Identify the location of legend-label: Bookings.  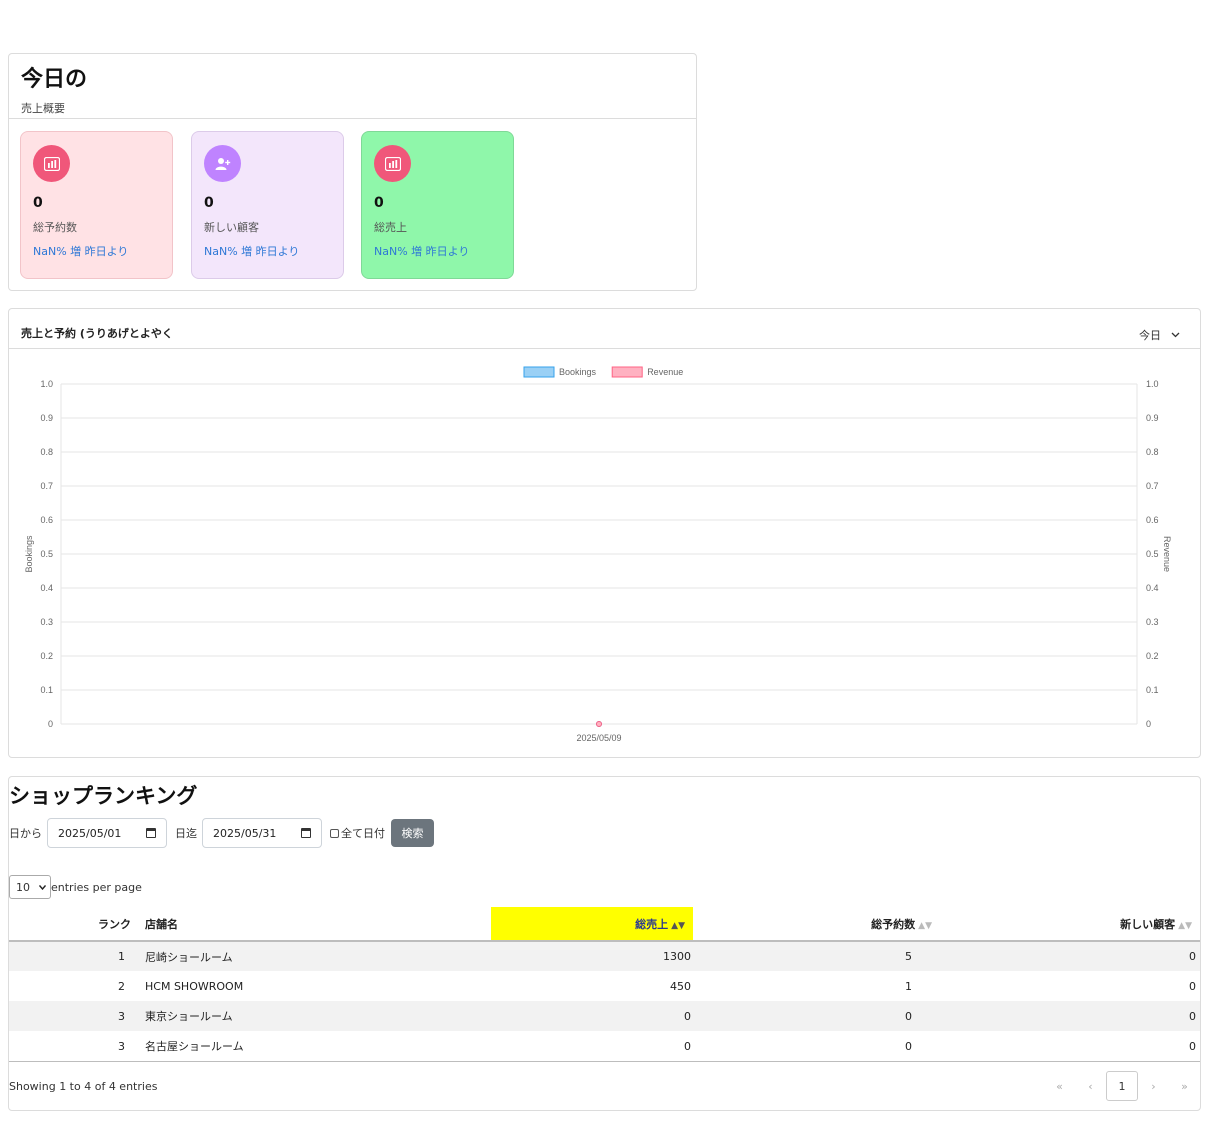
(578, 372).